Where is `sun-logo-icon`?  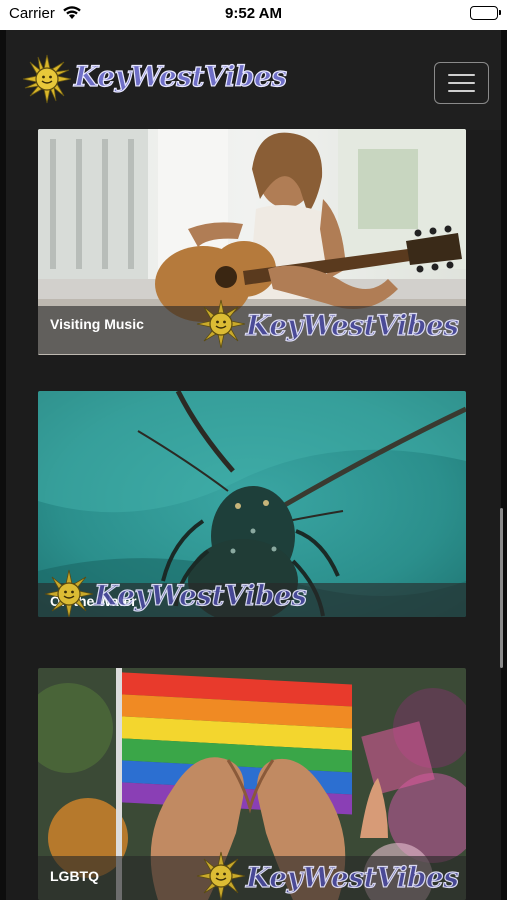
sun-logo-icon is located at coordinates (47, 79).